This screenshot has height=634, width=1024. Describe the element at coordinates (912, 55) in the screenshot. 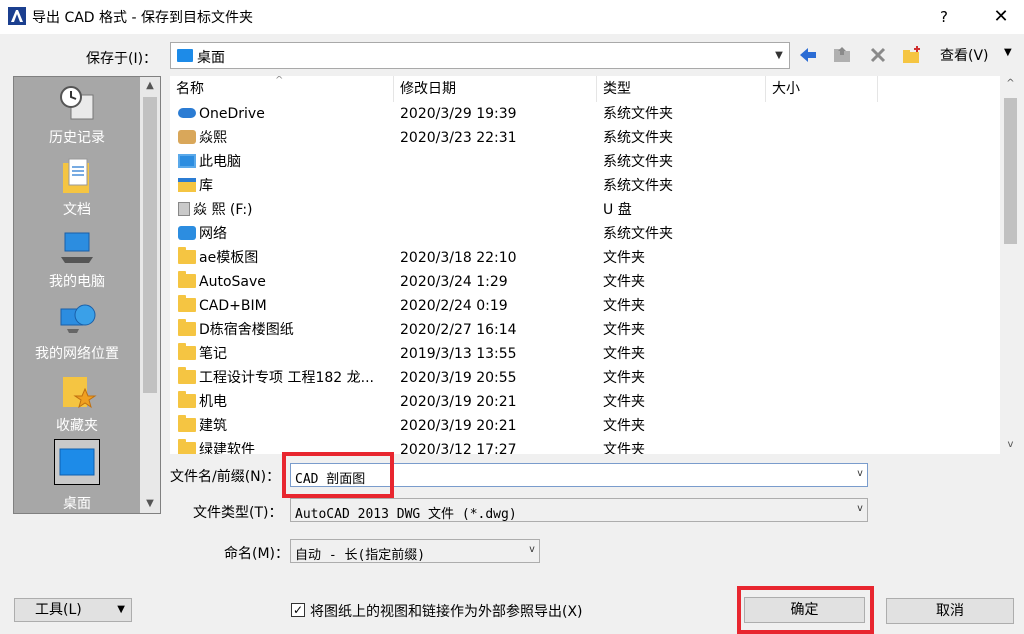

I see `new-folder-icon` at that location.